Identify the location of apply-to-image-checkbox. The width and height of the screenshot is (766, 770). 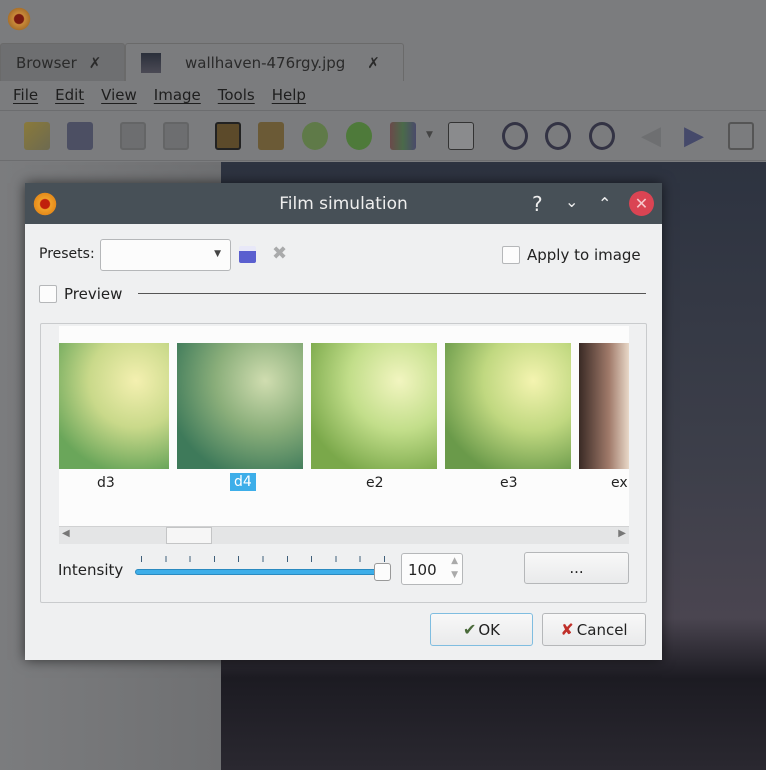
(511, 255).